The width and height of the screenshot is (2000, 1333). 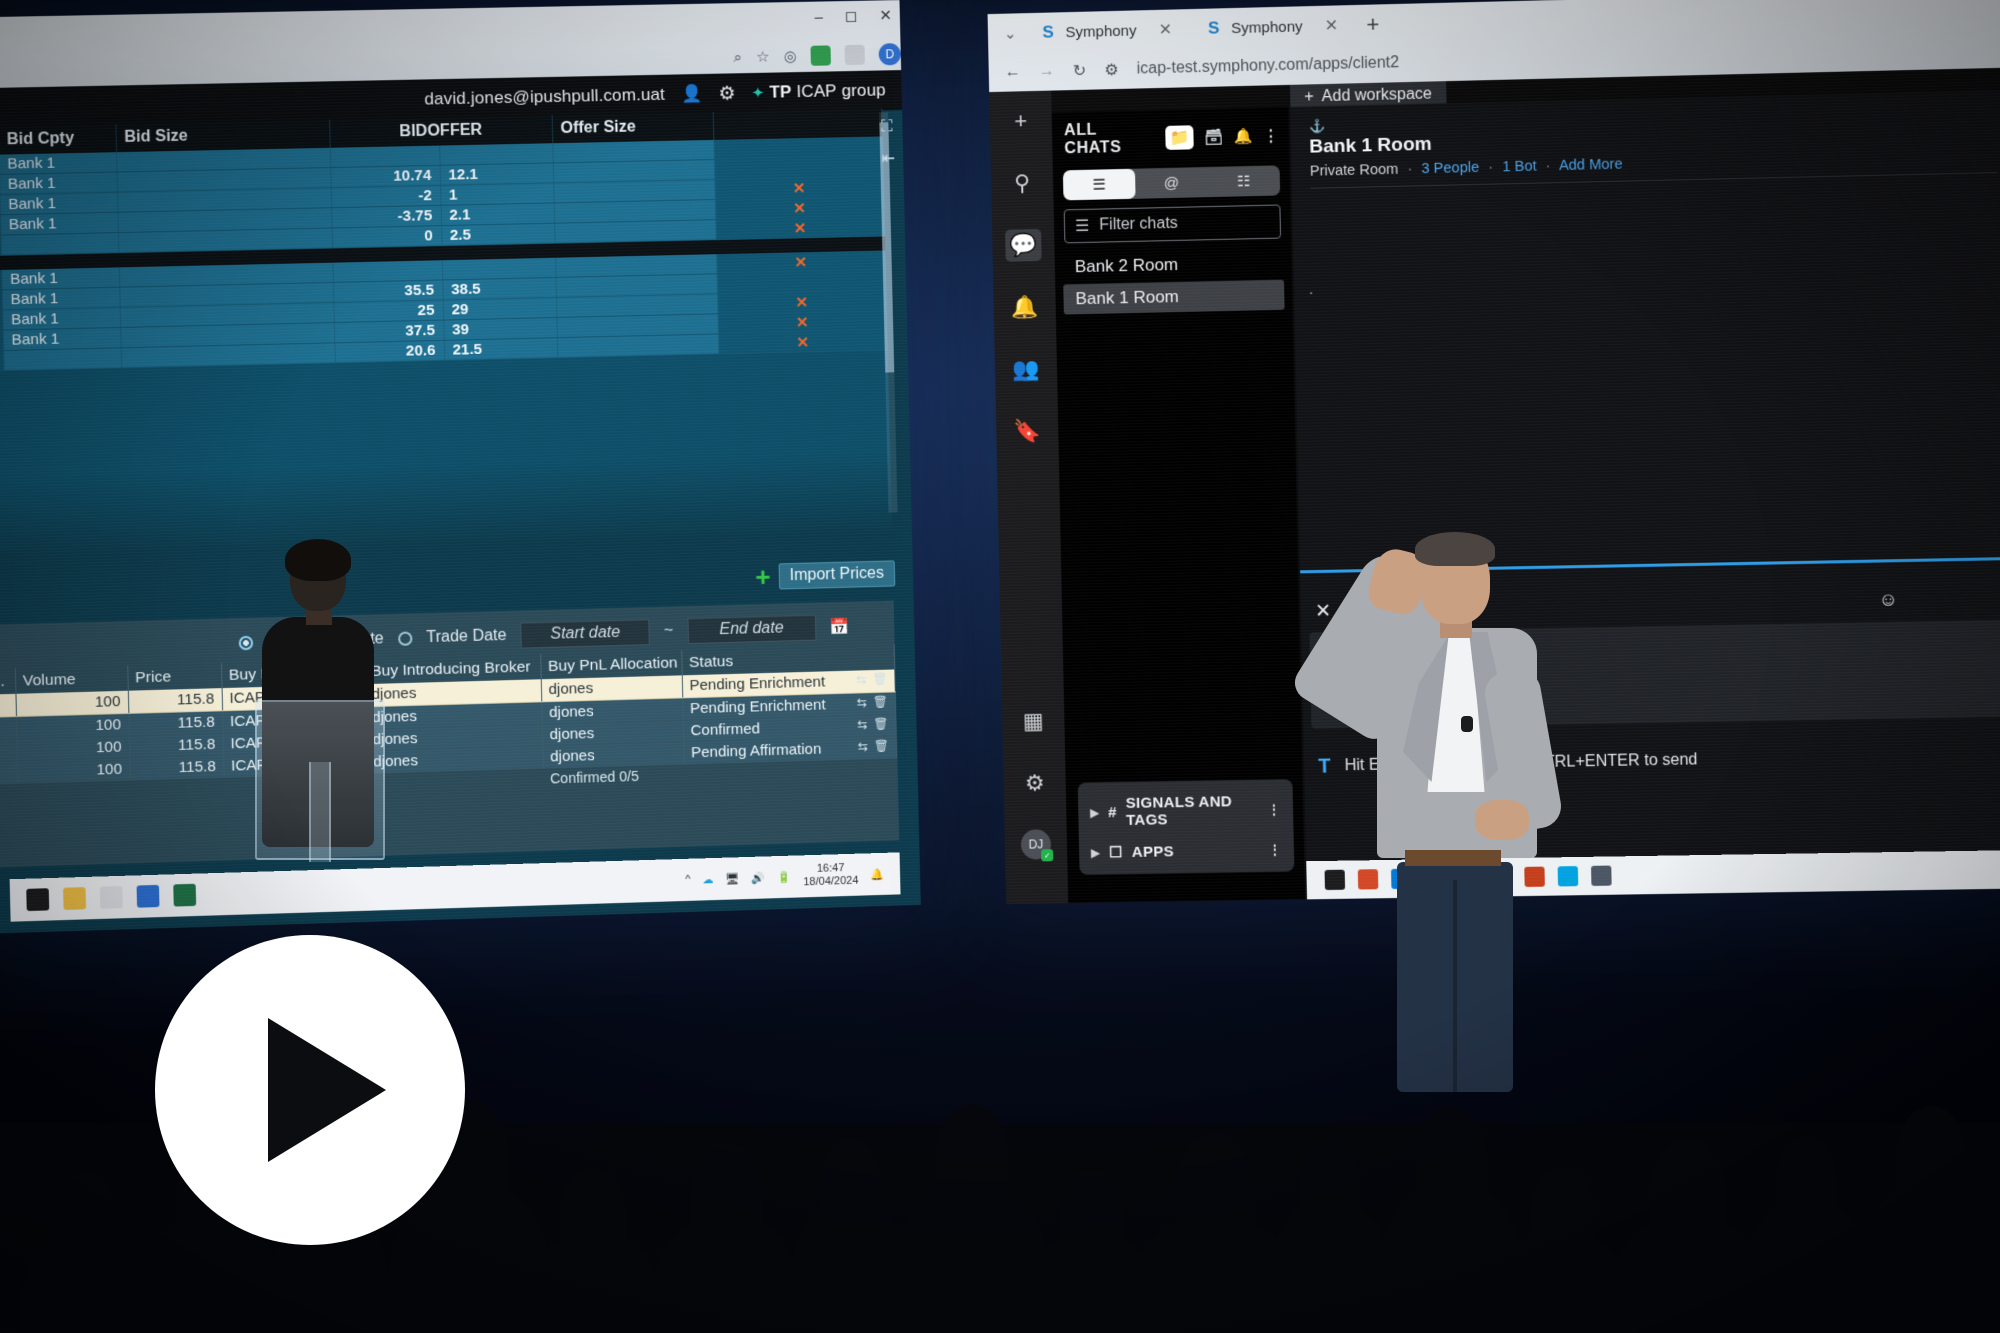 What do you see at coordinates (751, 629) in the screenshot?
I see `end-date-input: End date` at bounding box center [751, 629].